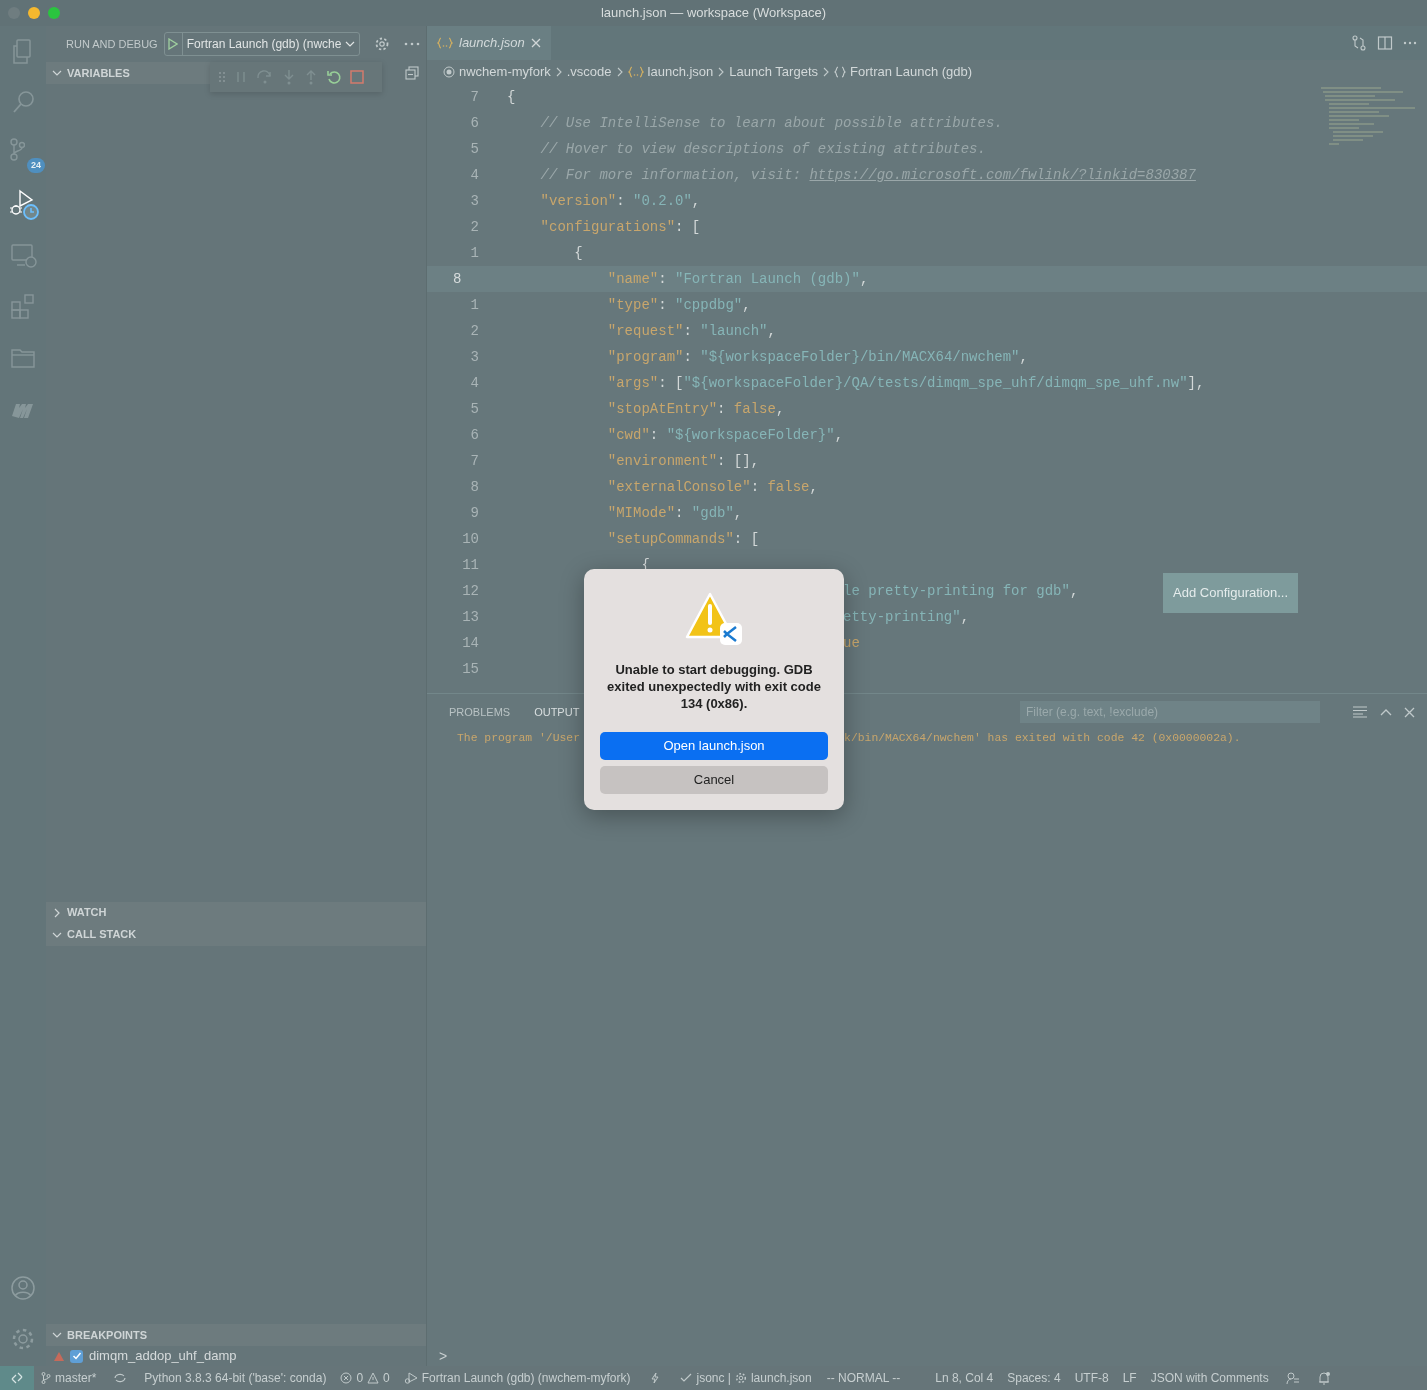  What do you see at coordinates (173, 44) in the screenshot?
I see `play-icon` at bounding box center [173, 44].